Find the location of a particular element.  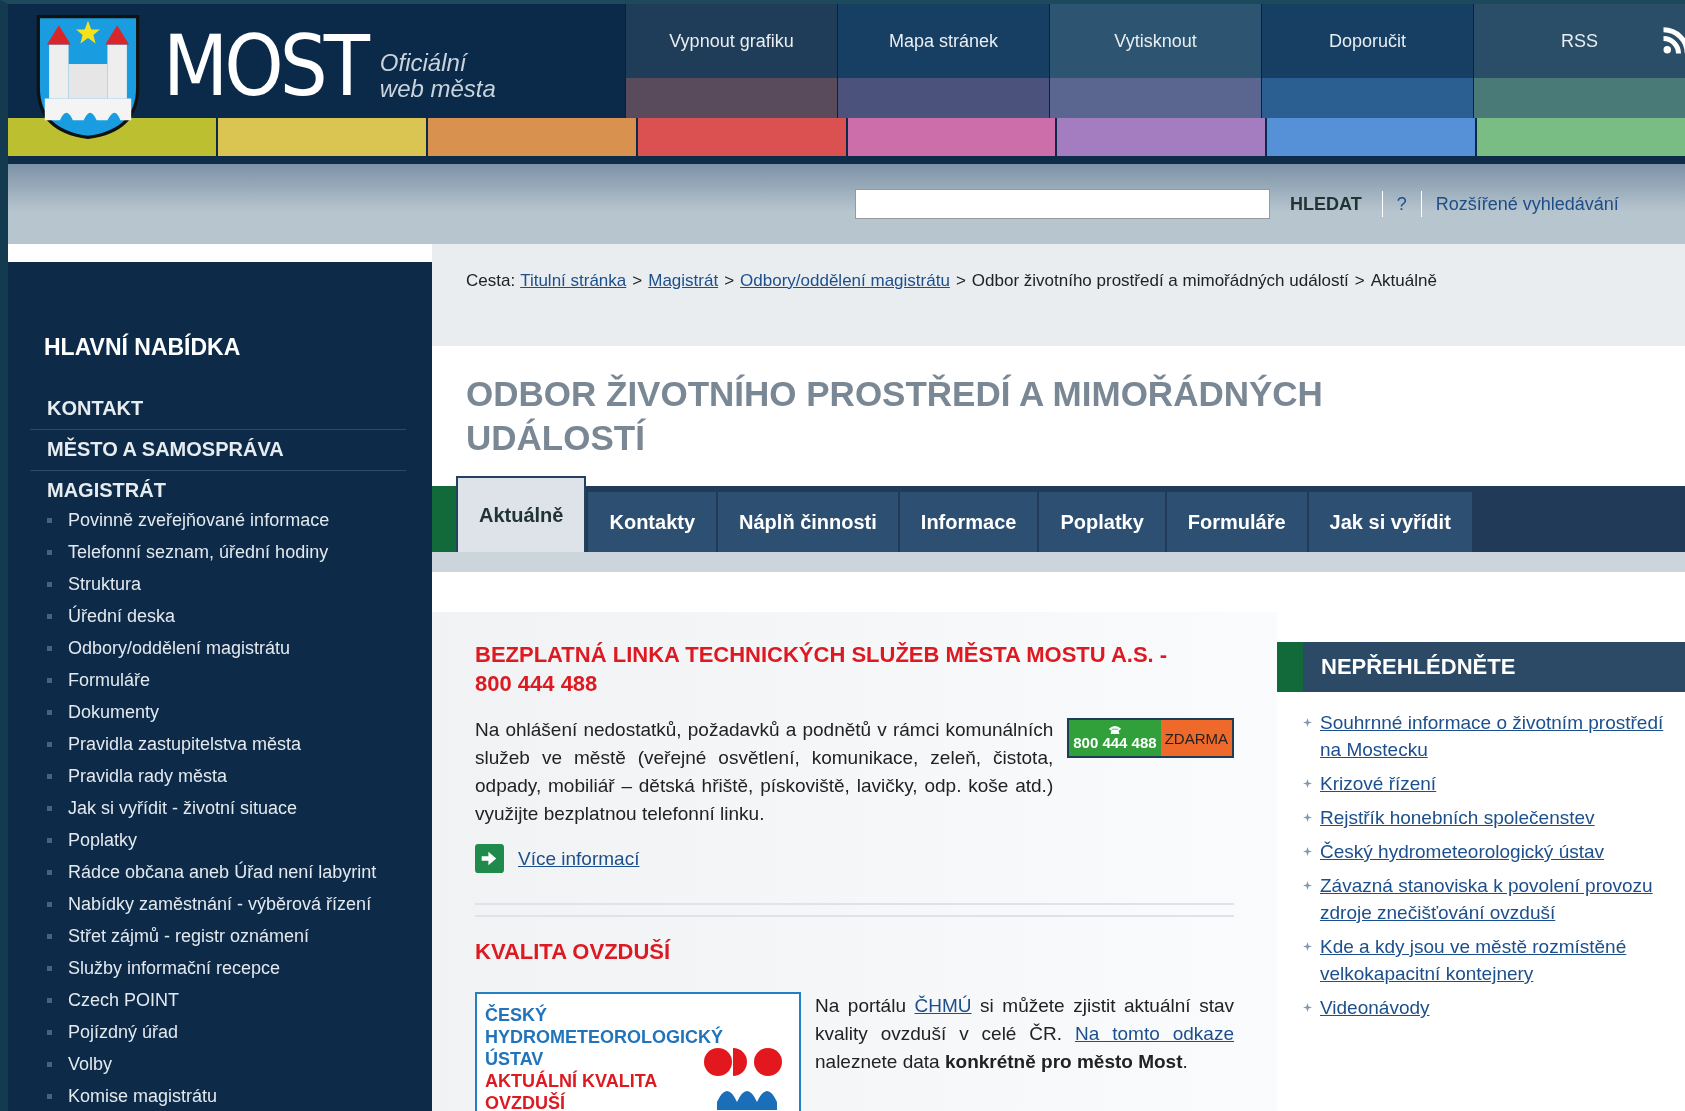

sidebar-subitem: Czech POINT is located at coordinates (124, 1000).